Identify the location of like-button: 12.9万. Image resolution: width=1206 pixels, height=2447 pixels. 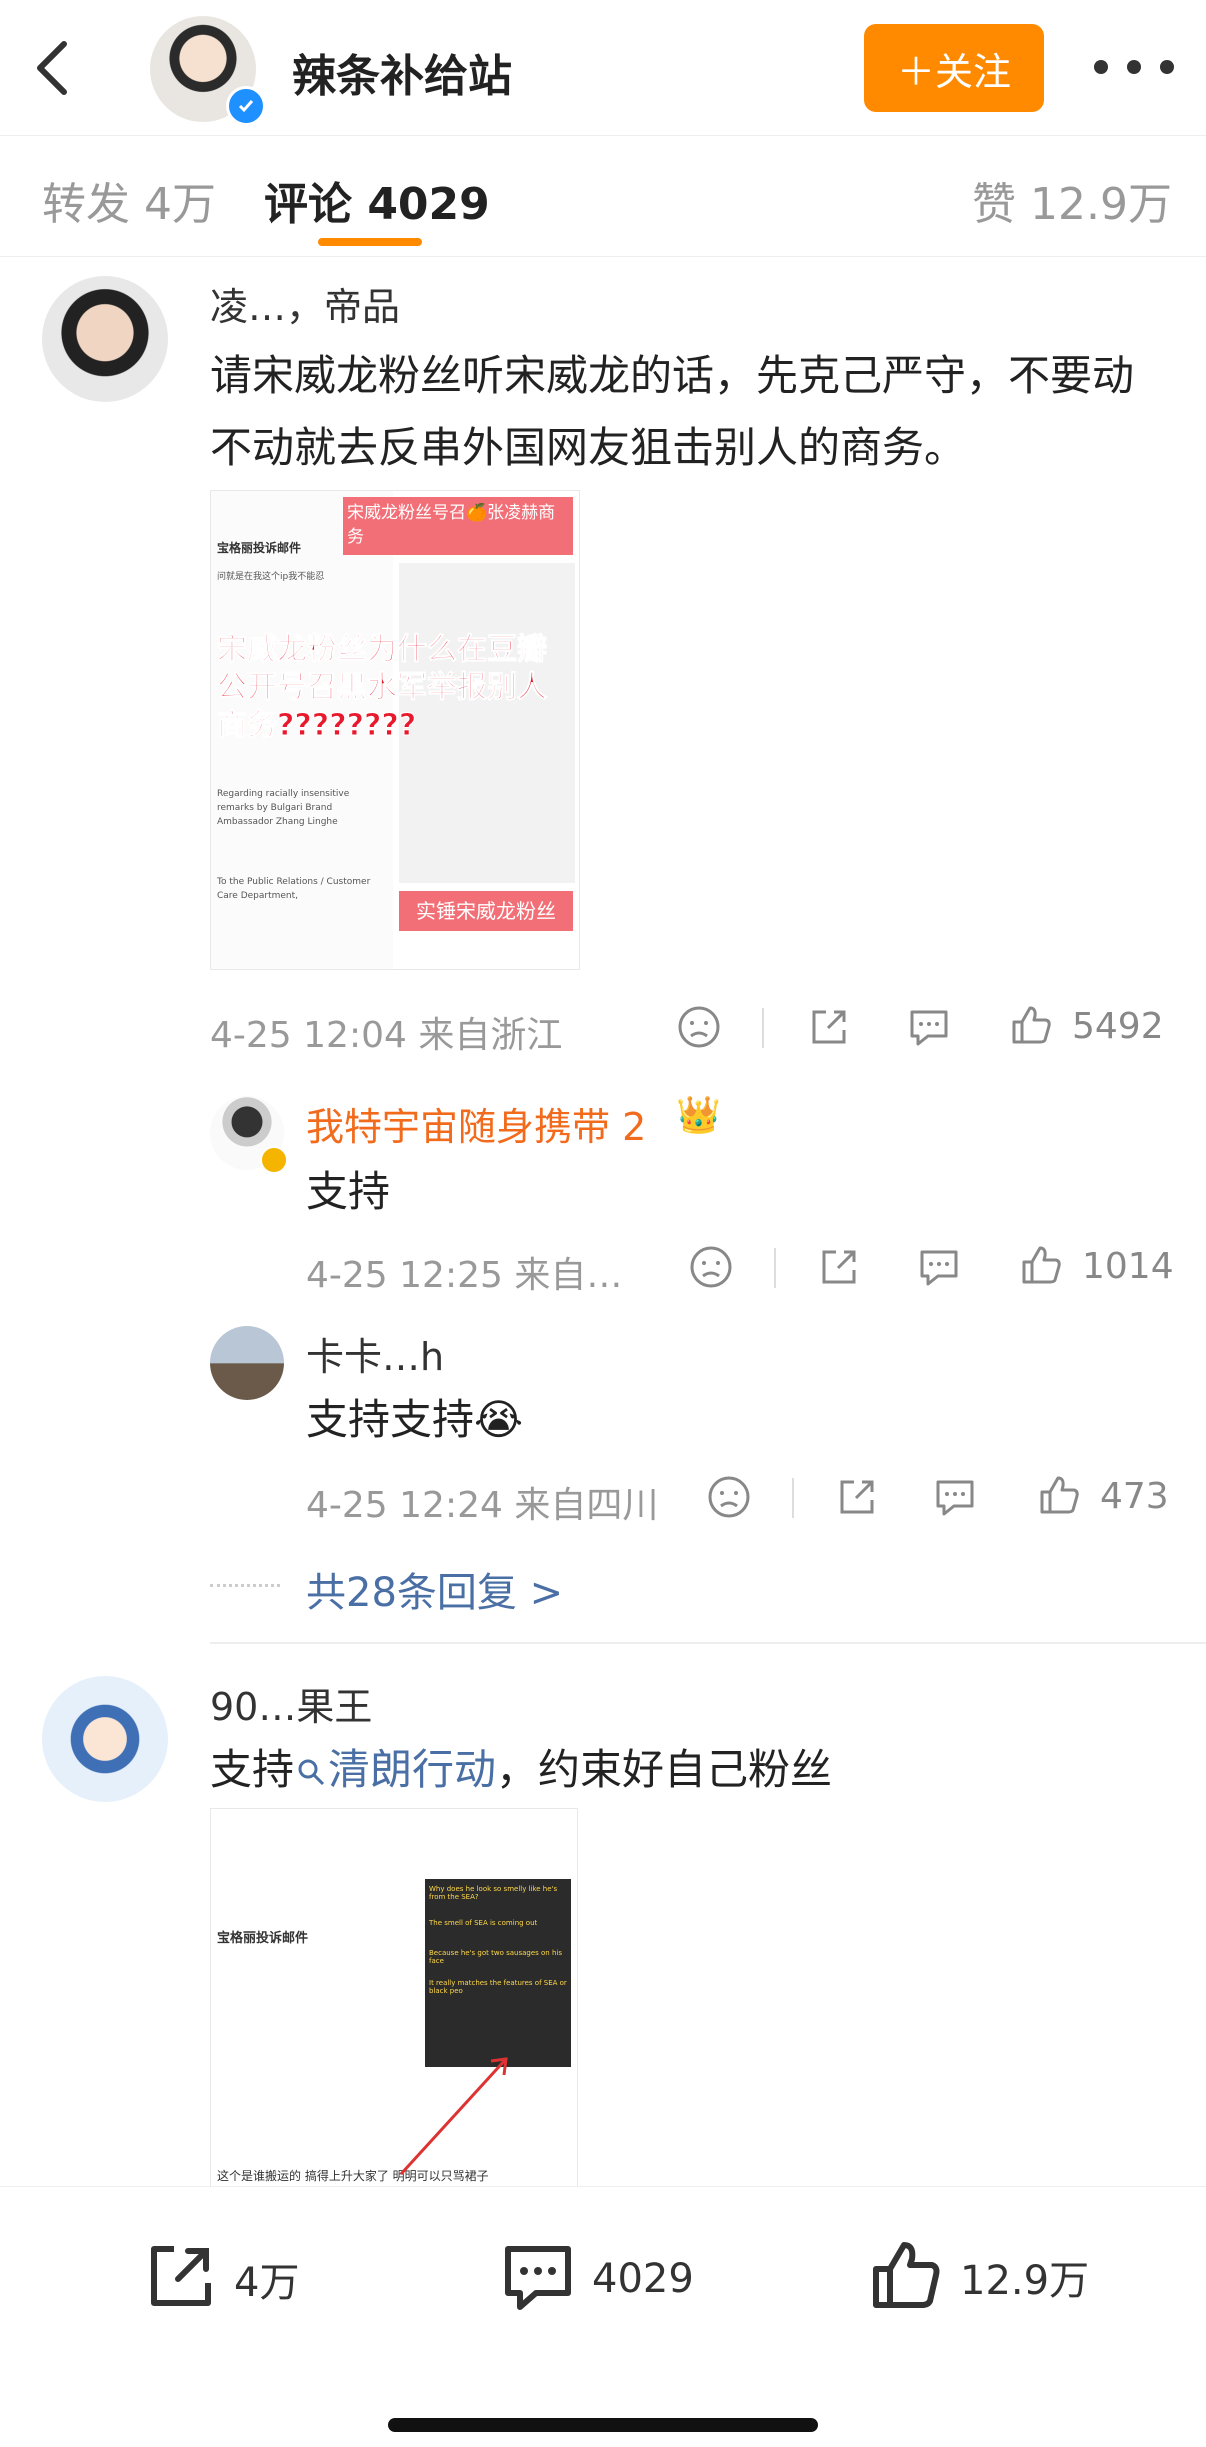
(977, 2277).